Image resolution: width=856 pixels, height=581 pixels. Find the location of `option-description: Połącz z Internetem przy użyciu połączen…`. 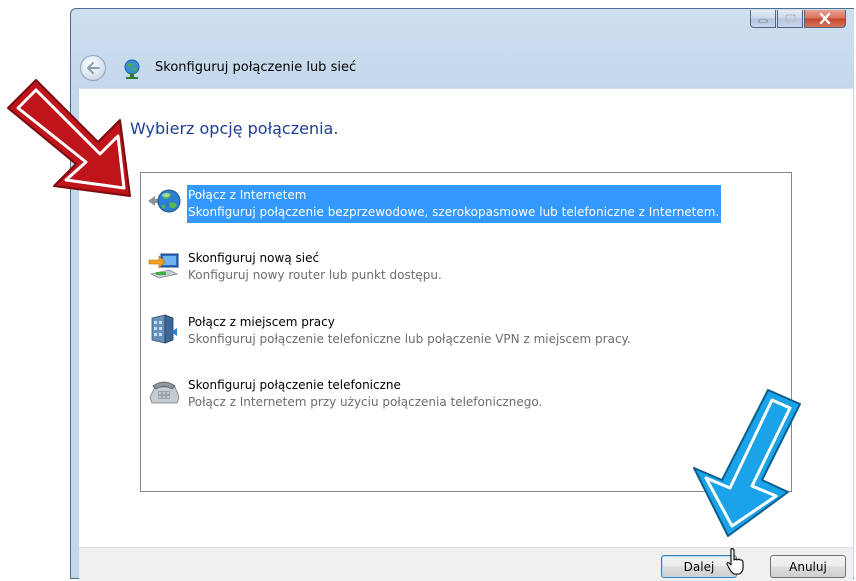

option-description: Połącz z Internetem przy użyciu połączen… is located at coordinates (365, 402).